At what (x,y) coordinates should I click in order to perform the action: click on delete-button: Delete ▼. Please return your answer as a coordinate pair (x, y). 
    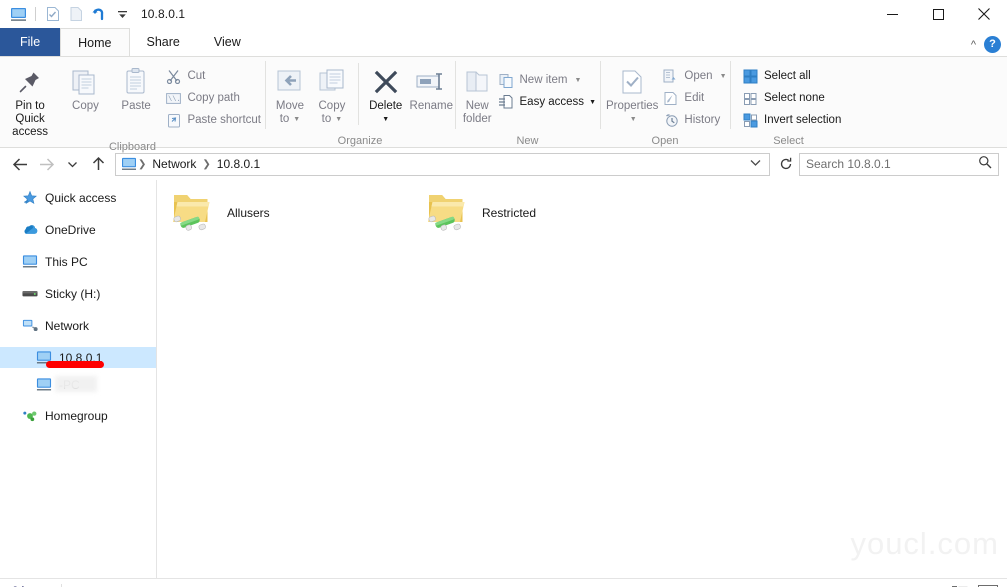
    Looking at the image, I should click on (386, 93).